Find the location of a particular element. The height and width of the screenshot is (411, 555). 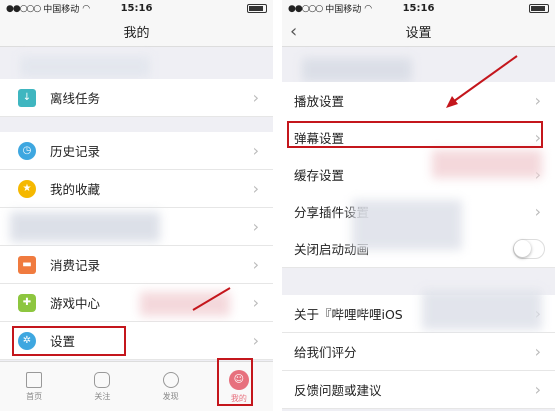

tab-home: 首页 is located at coordinates (34, 386).